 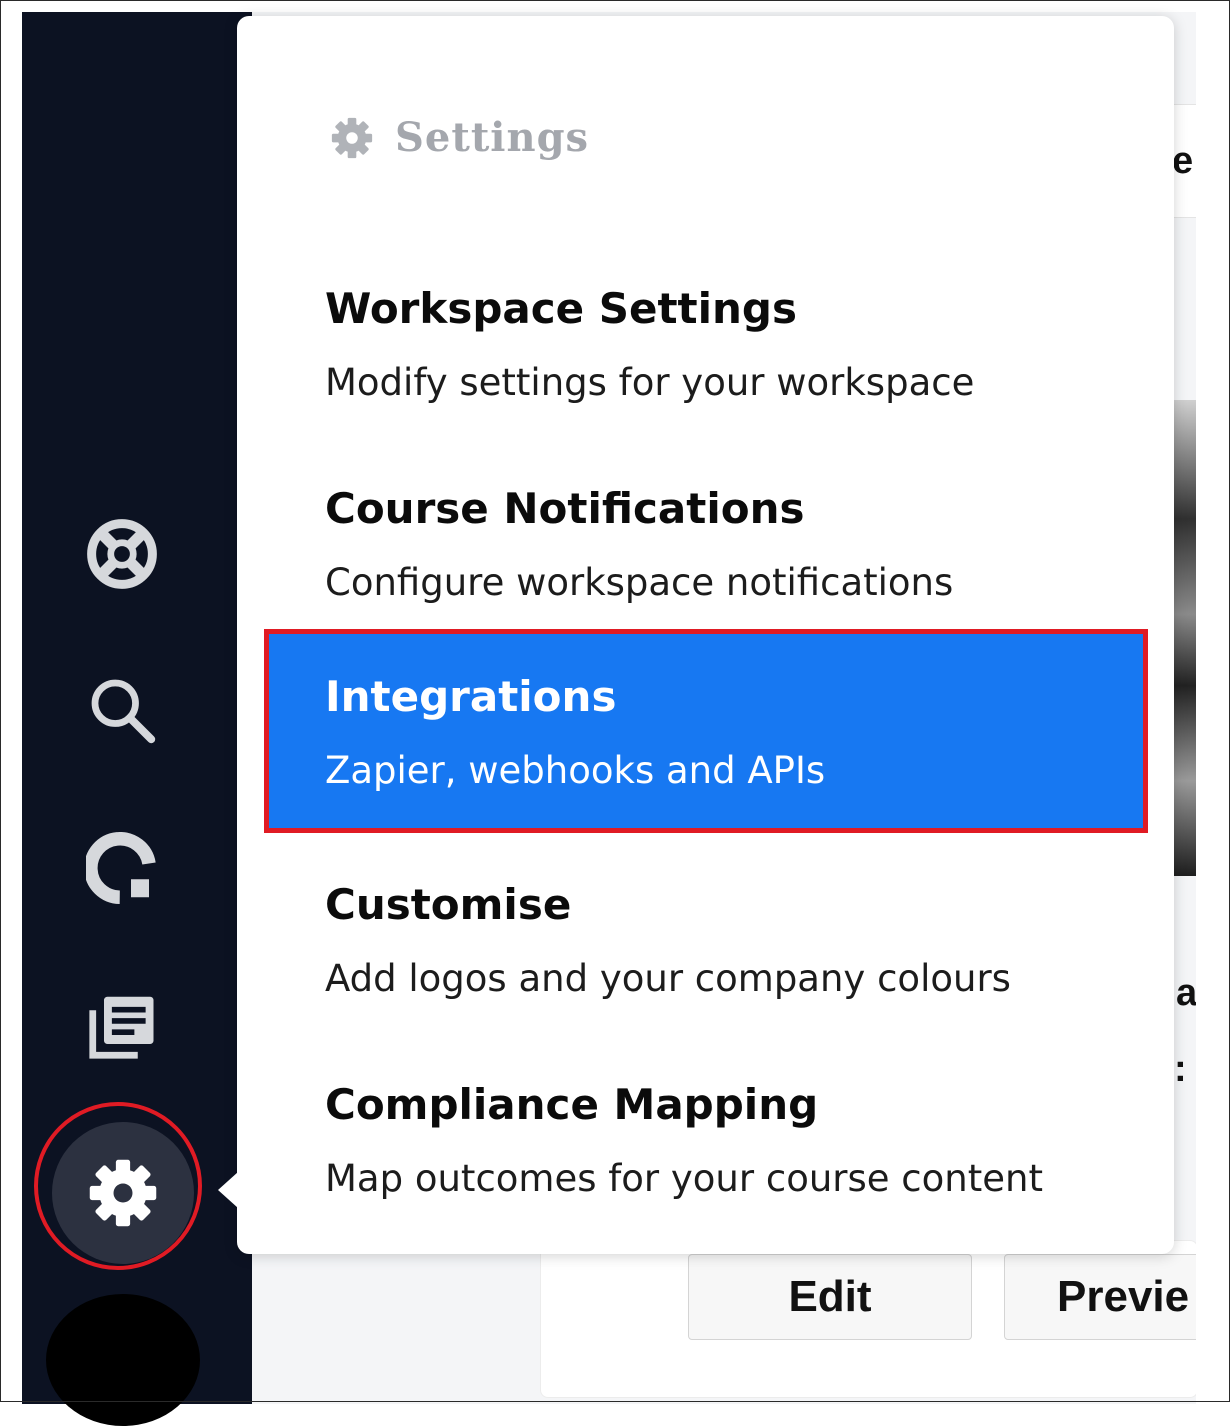 I want to click on analytics-button, so click(x=122, y=868).